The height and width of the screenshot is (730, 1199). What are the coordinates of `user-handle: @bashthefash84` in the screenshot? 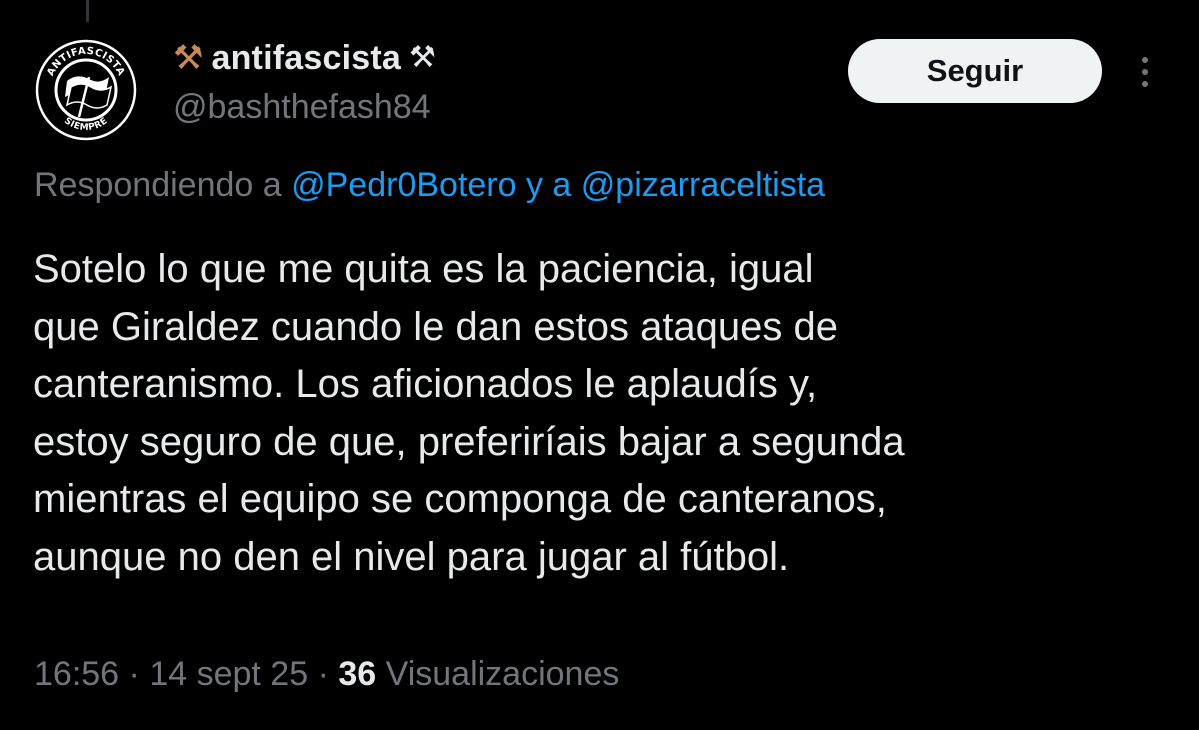 It's located at (302, 107).